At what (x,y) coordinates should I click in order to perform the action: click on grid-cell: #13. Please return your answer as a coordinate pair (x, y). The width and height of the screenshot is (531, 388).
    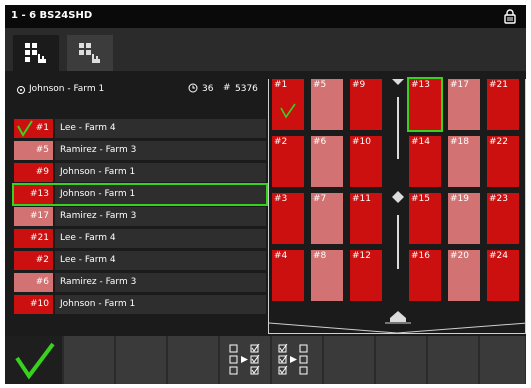
    Looking at the image, I should click on (425, 104).